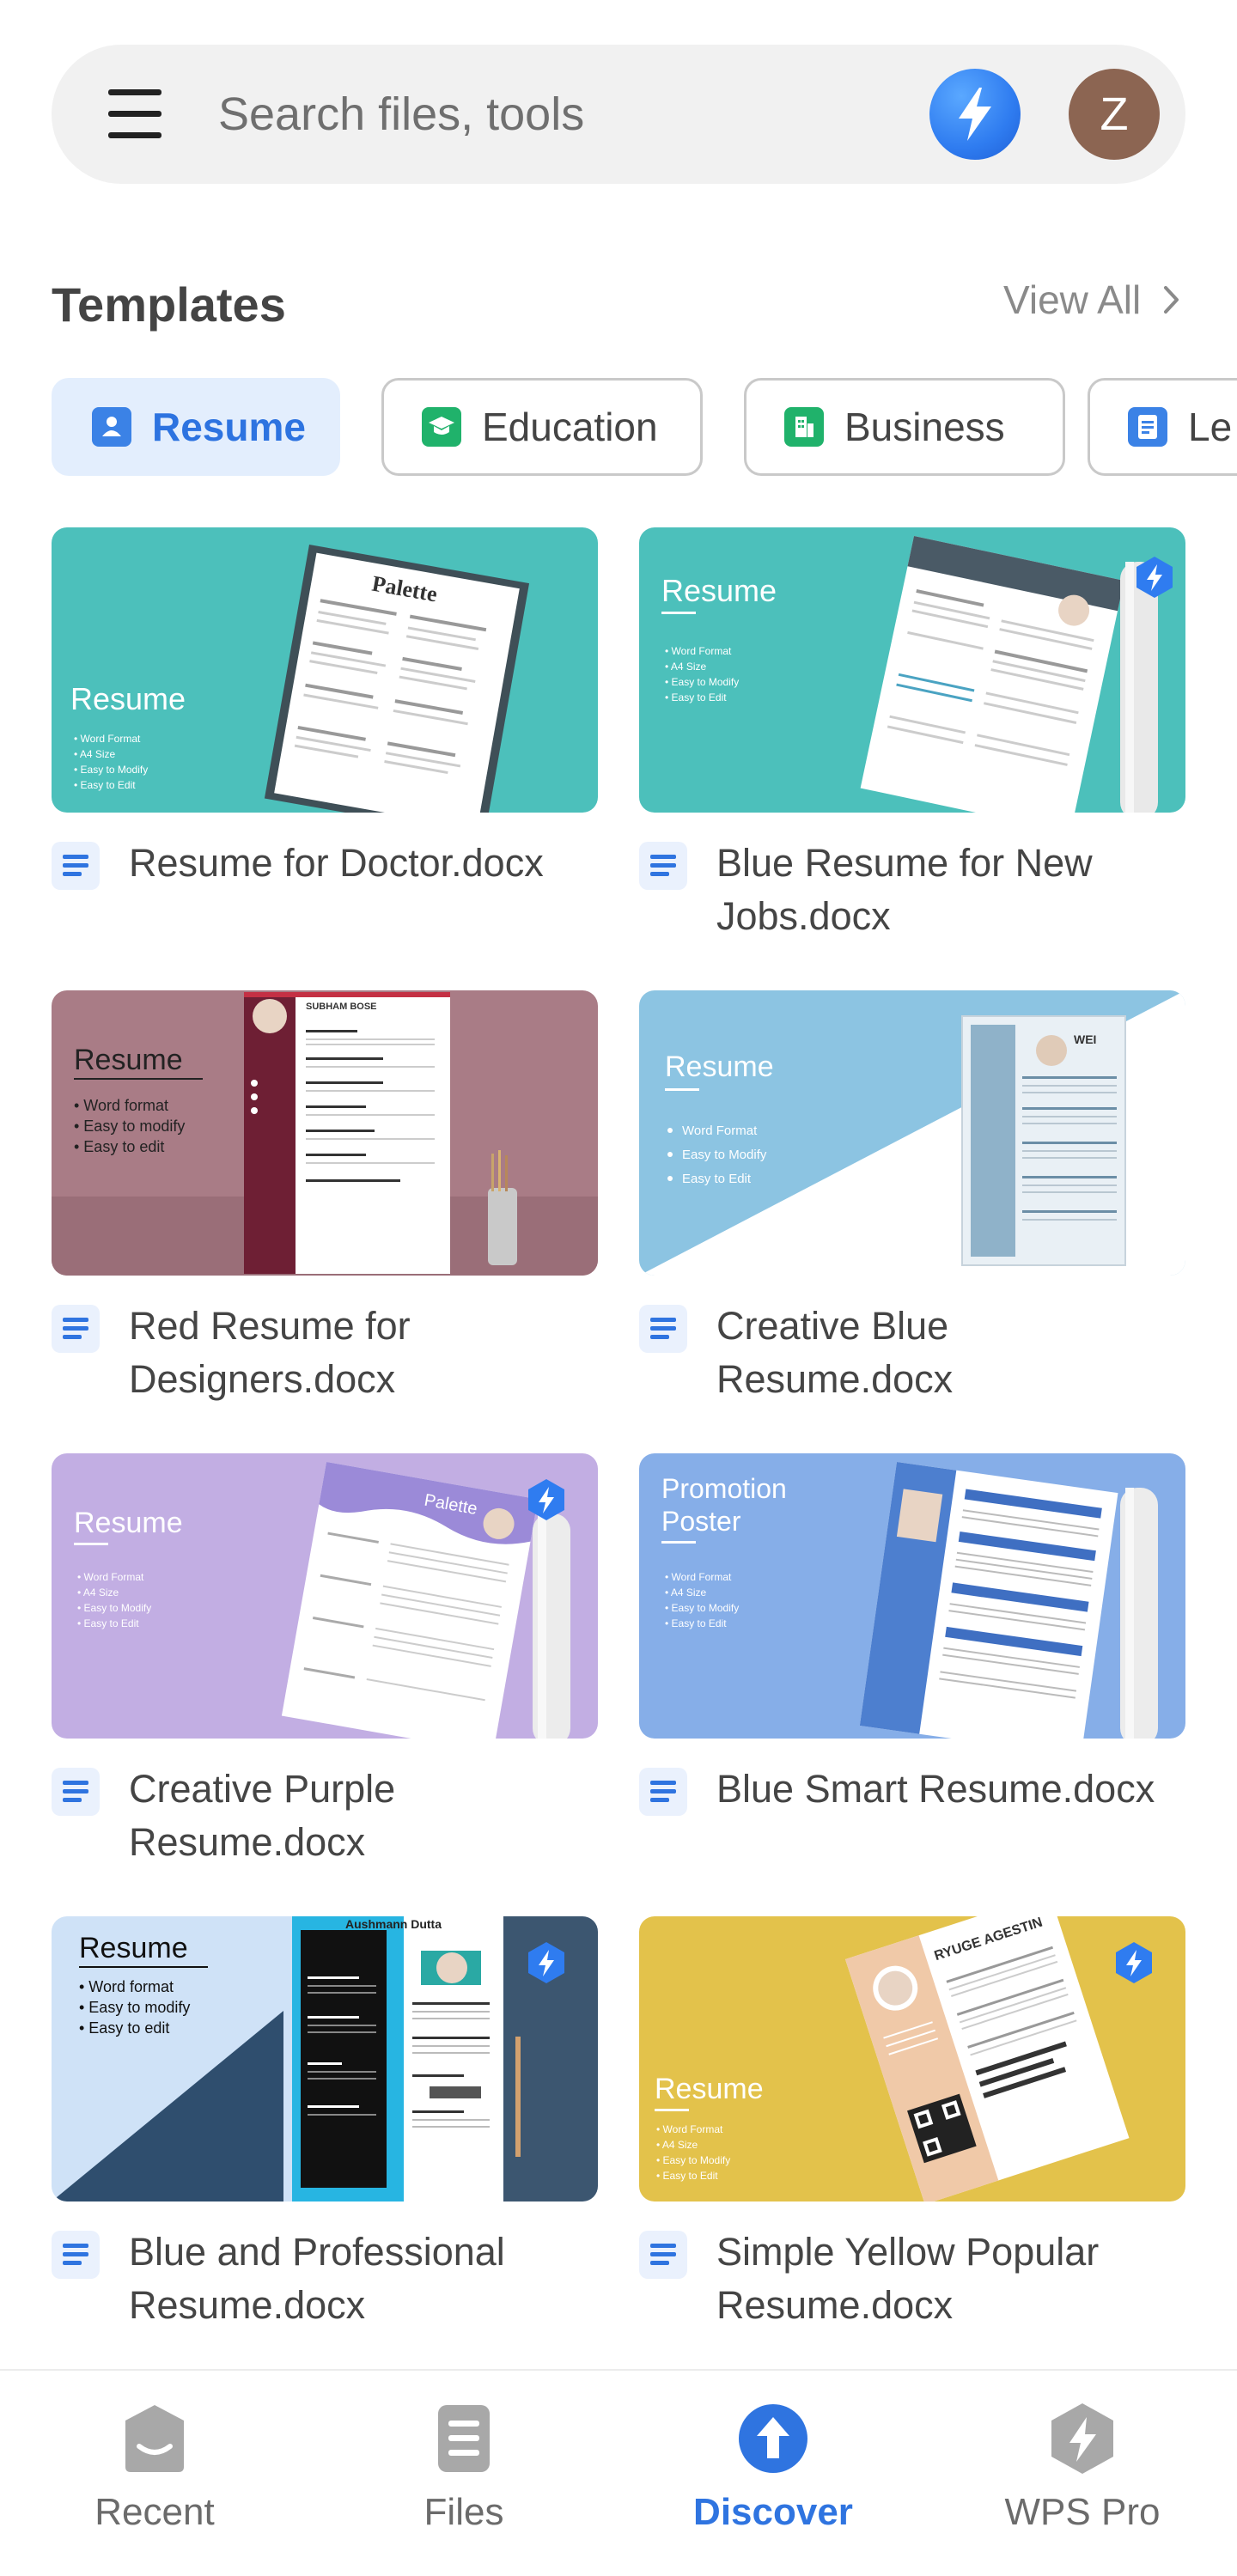 The height and width of the screenshot is (2576, 1237). I want to click on chip-resume: Resume, so click(196, 427).